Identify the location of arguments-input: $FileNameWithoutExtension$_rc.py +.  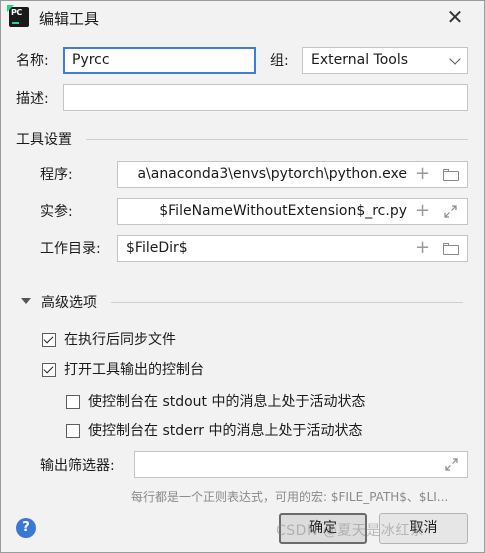
(292, 211).